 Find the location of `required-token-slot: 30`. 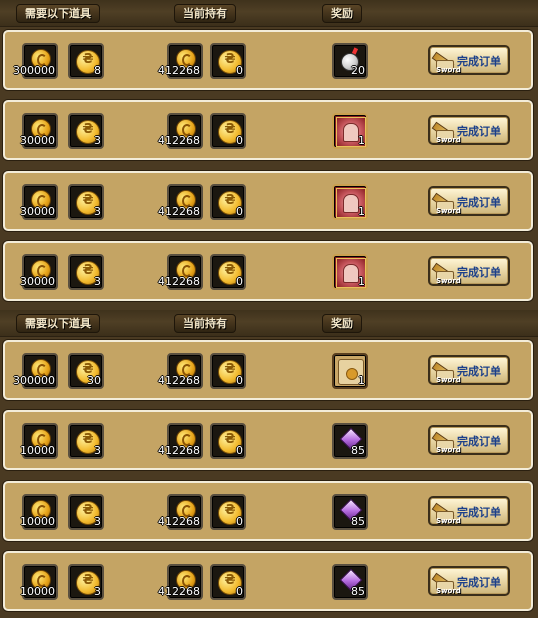

required-token-slot: 30 is located at coordinates (86, 371).